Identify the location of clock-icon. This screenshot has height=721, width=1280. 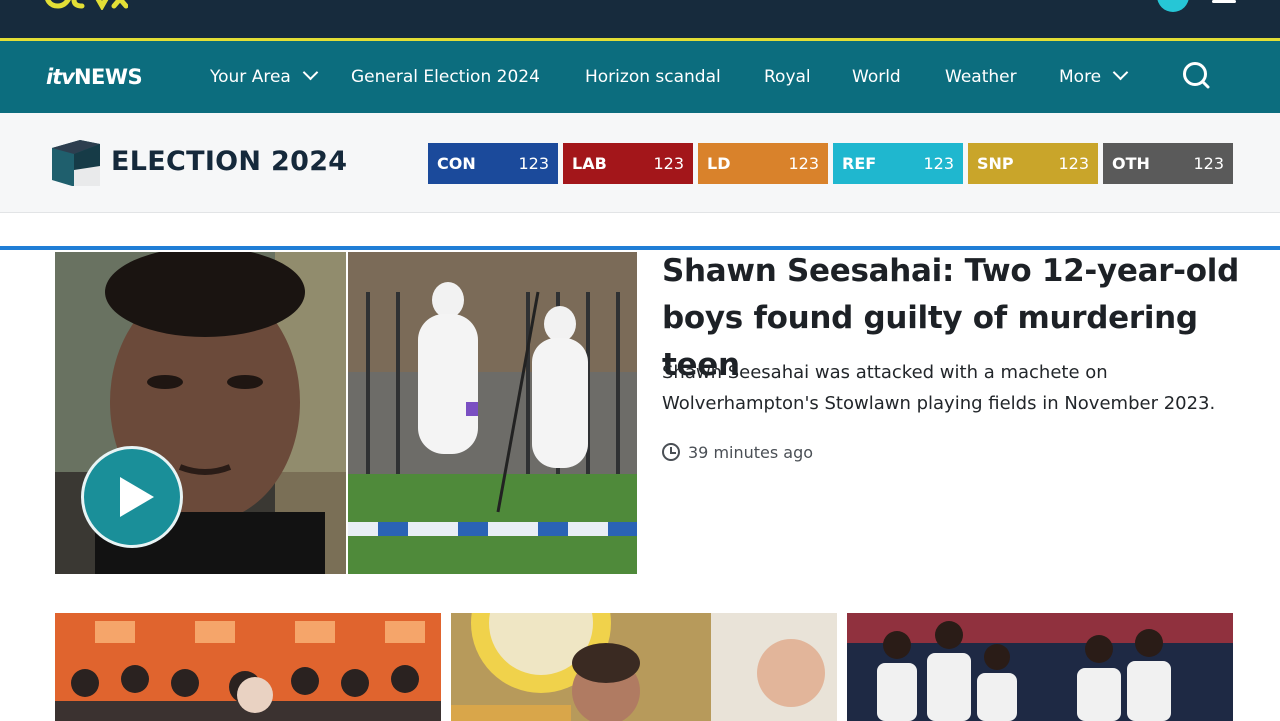
(671, 452).